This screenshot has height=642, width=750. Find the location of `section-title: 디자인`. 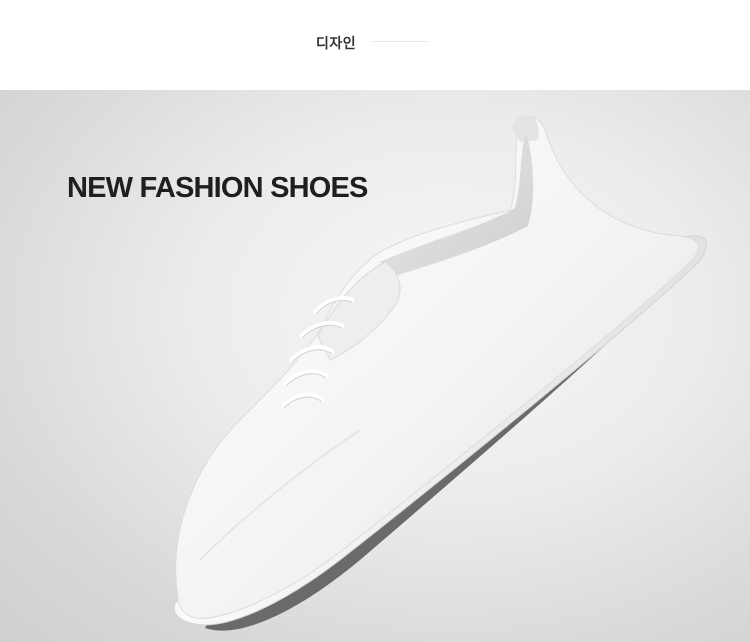

section-title: 디자인 is located at coordinates (336, 44).